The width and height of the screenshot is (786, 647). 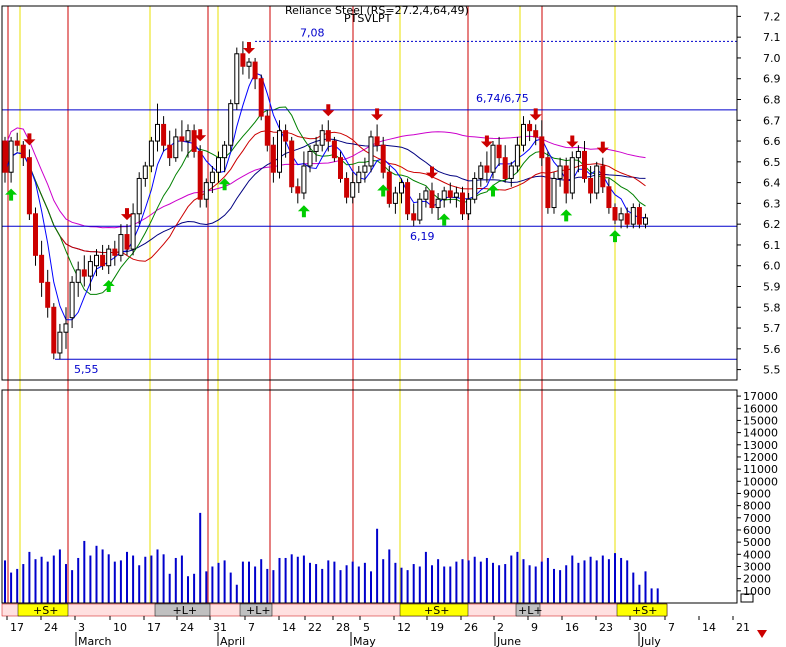 I want to click on price-tick-label: 6.1, so click(x=772, y=245).